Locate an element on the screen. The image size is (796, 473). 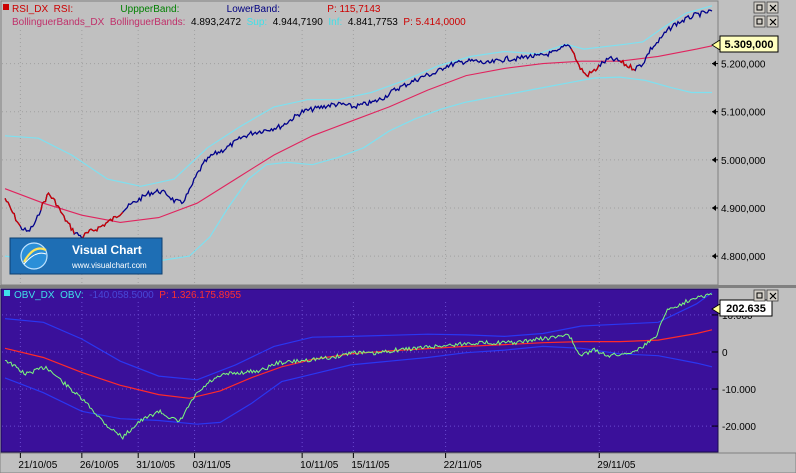
visual-chart-logo: Visual Chart www.visualchart.com is located at coordinates (86, 256).